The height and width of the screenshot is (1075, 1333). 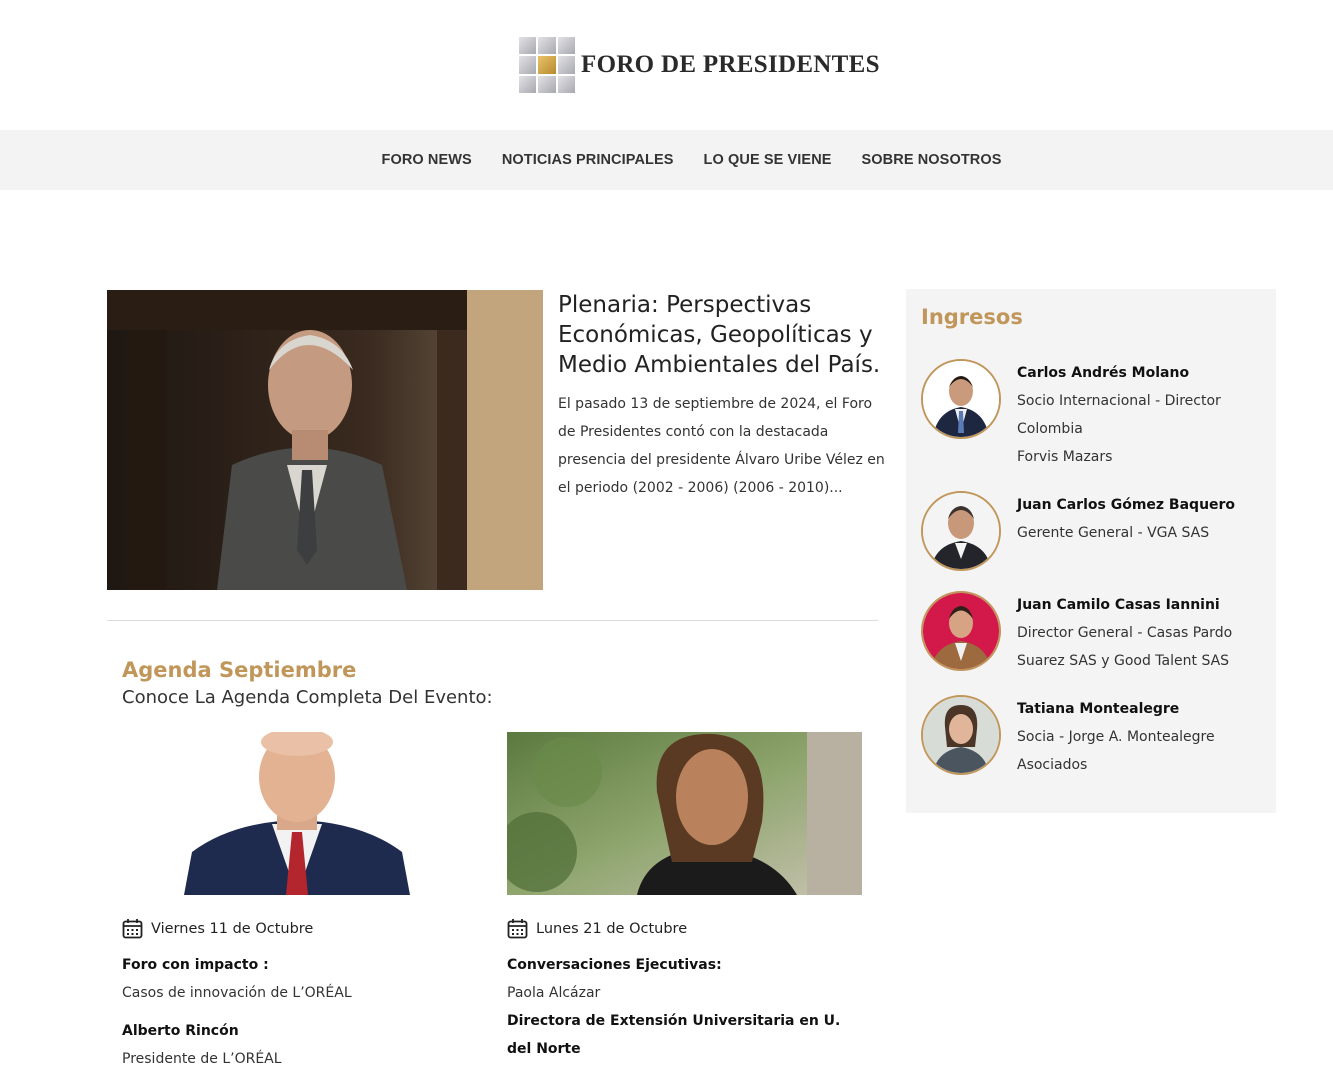 What do you see at coordinates (730, 64) in the screenshot?
I see `logo-text: FORO DE PRESIDENTES` at bounding box center [730, 64].